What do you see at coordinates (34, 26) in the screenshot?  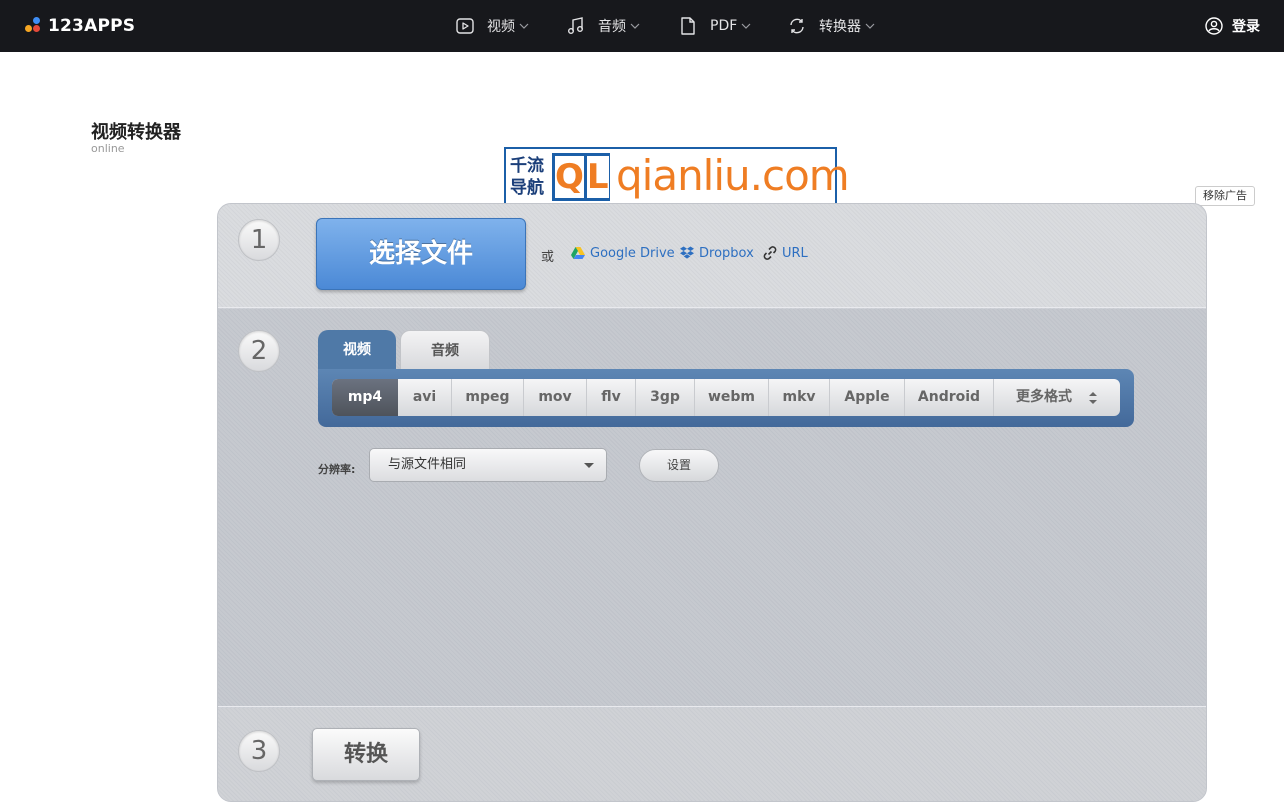 I see `logo-mark-icon` at bounding box center [34, 26].